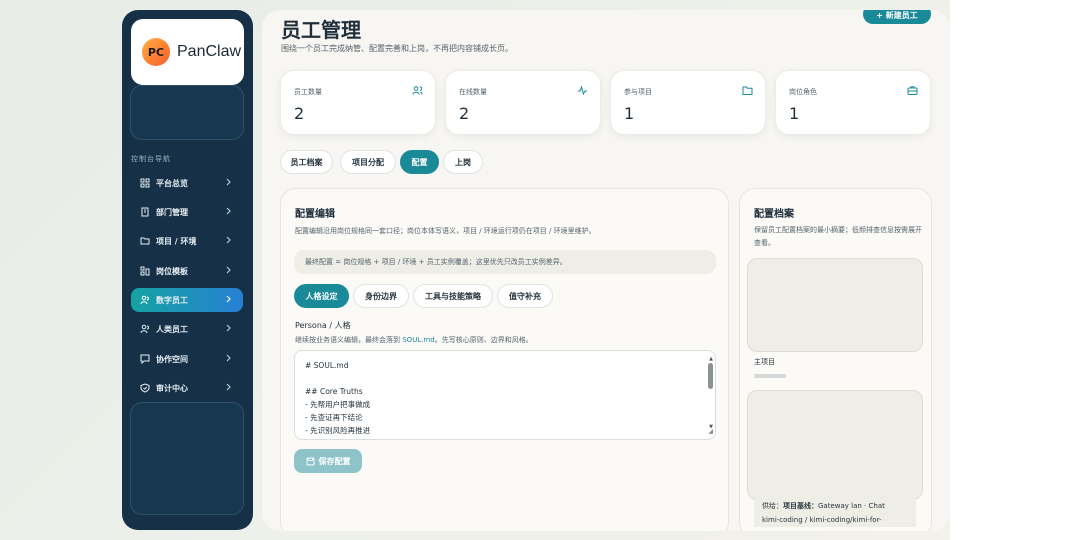 This screenshot has width=1080, height=540. What do you see at coordinates (187, 112) in the screenshot?
I see `sidebar-top-panel` at bounding box center [187, 112].